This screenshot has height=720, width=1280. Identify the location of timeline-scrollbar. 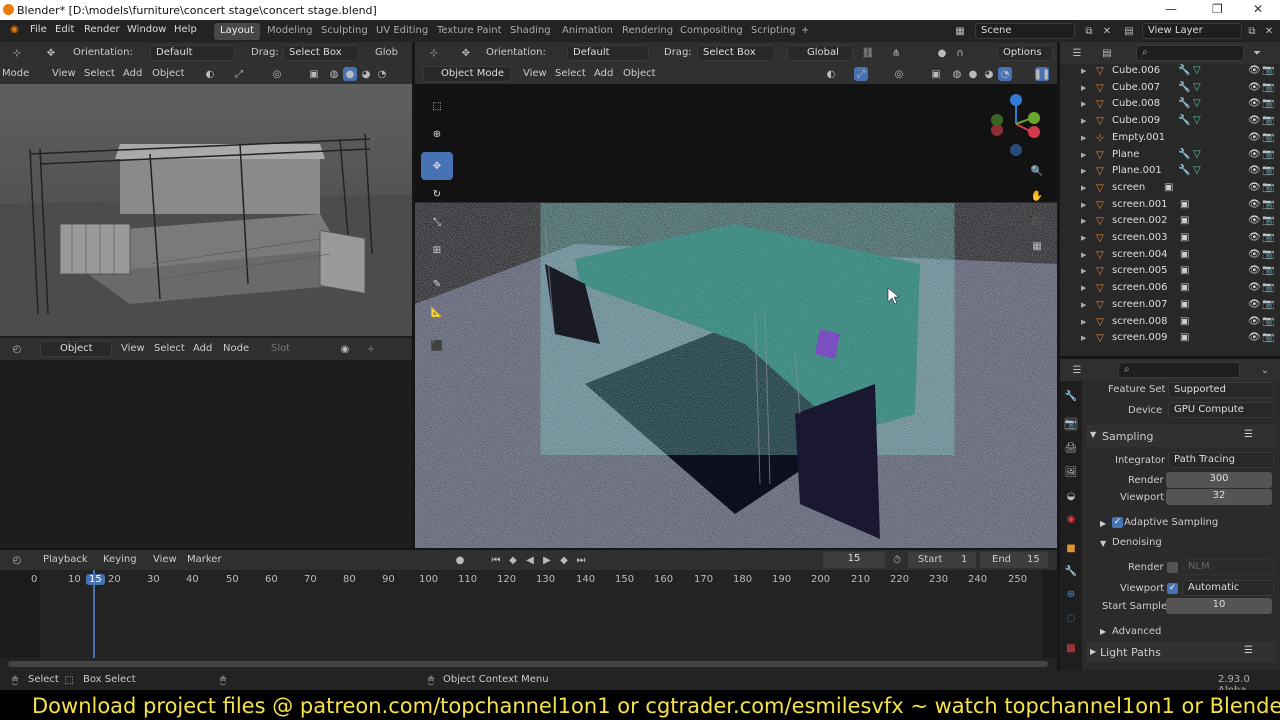
(528, 664).